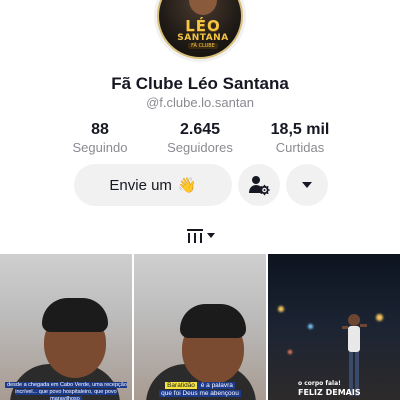 This screenshot has height=400, width=400. What do you see at coordinates (203, 7) in the screenshot?
I see `avatar-face` at bounding box center [203, 7].